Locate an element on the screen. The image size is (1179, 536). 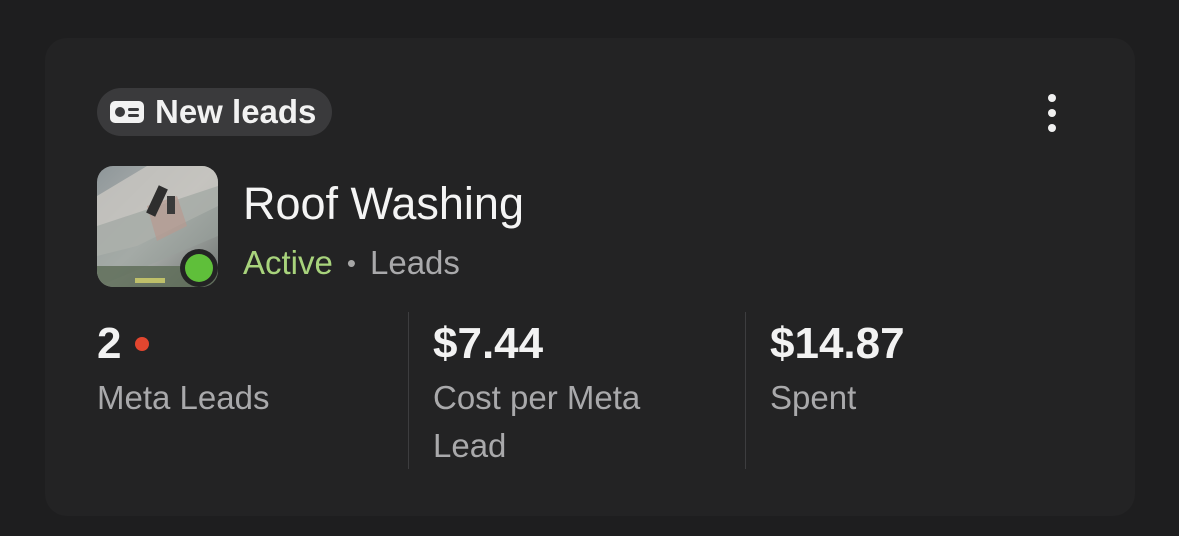
campaign-name: Roof Washing is located at coordinates (383, 204).